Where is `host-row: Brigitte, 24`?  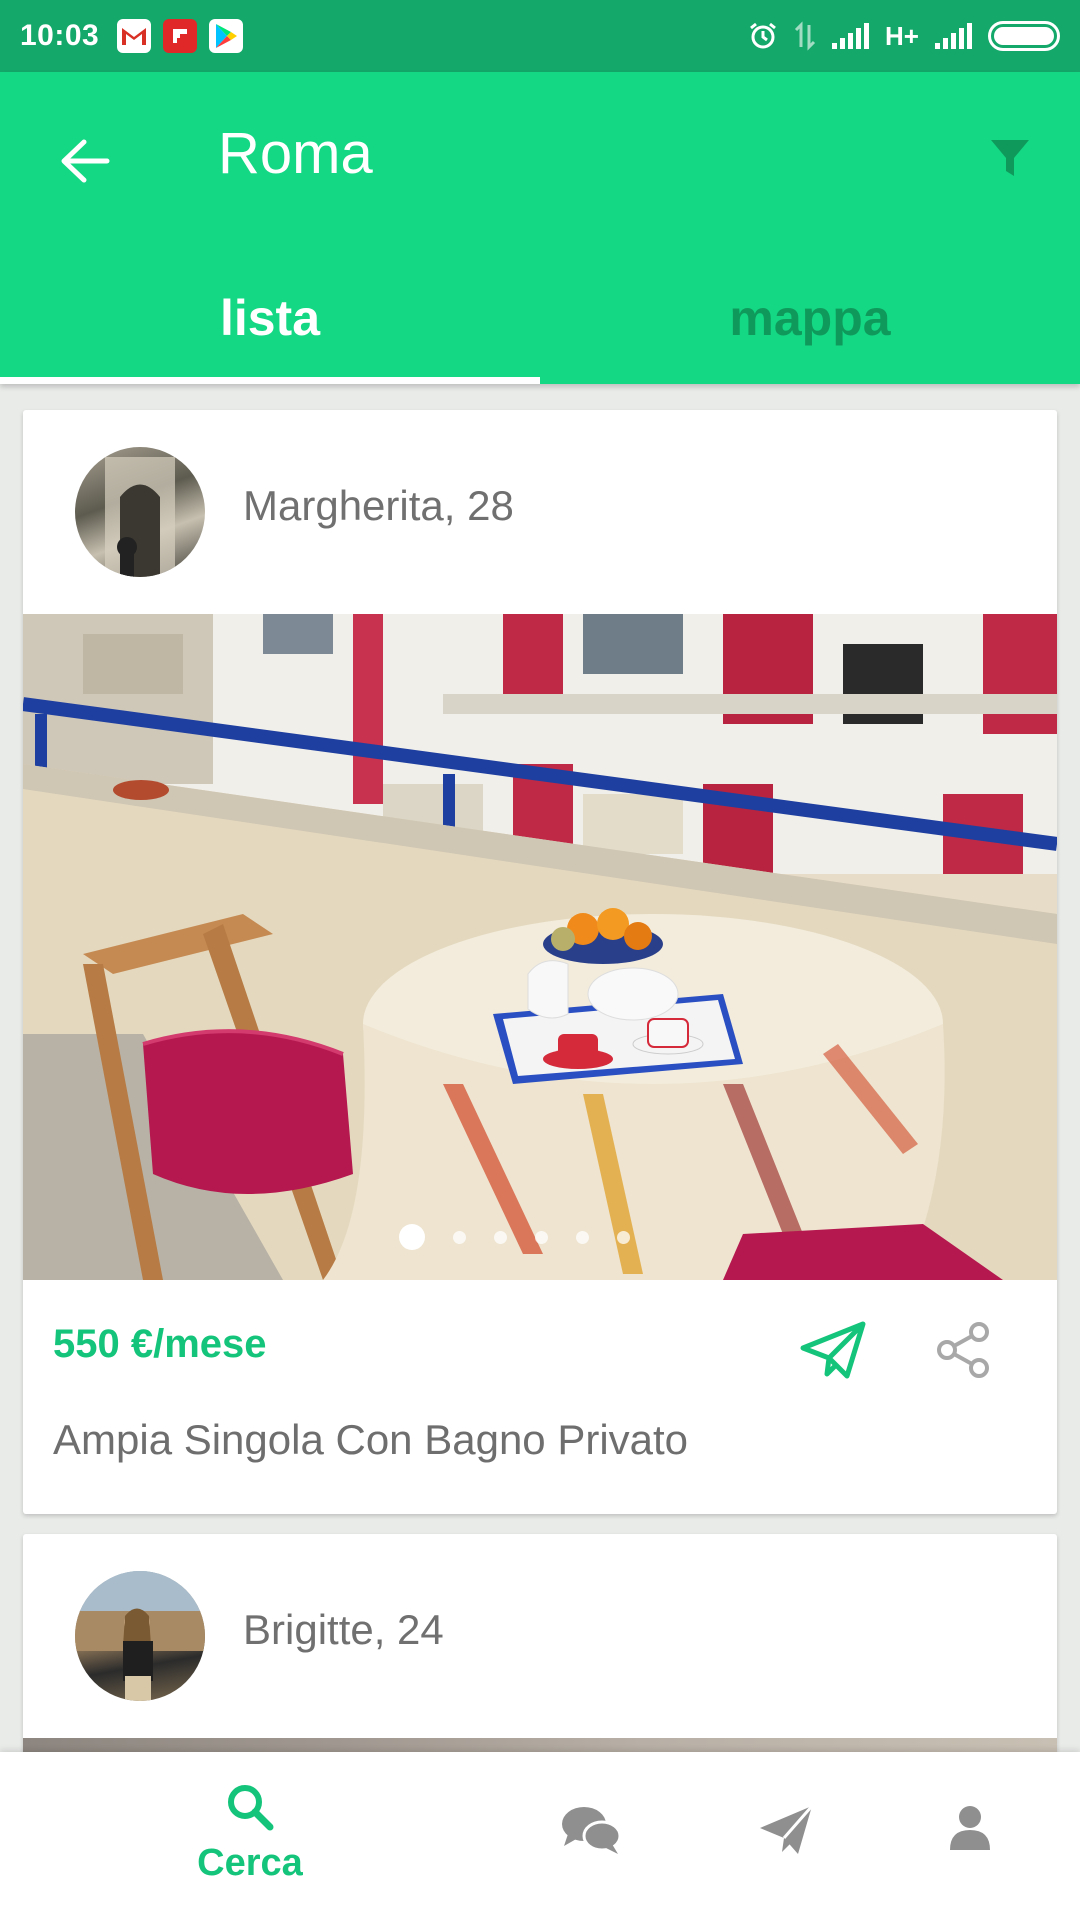
host-row: Brigitte, 24 is located at coordinates (540, 1636).